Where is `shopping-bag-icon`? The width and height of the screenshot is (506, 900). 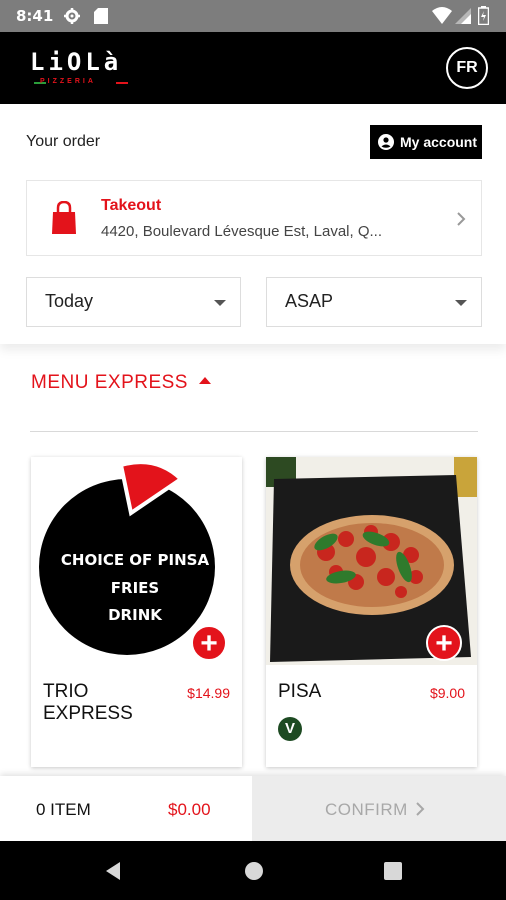
shopping-bag-icon is located at coordinates (64, 217).